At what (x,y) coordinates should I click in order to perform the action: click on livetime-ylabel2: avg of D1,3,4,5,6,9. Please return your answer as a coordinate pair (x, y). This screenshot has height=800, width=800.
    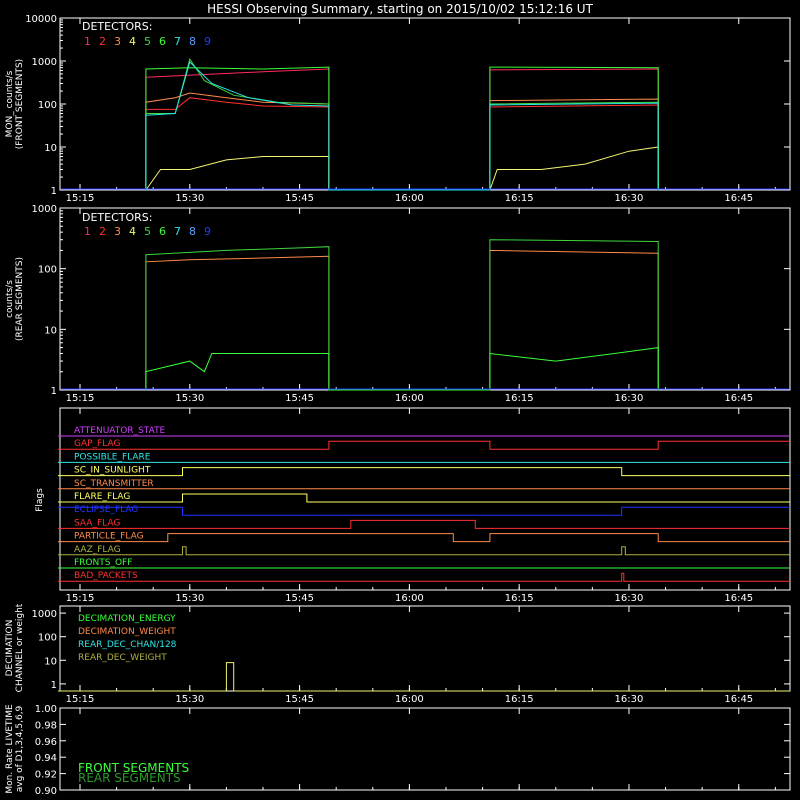
    Looking at the image, I should click on (20, 748).